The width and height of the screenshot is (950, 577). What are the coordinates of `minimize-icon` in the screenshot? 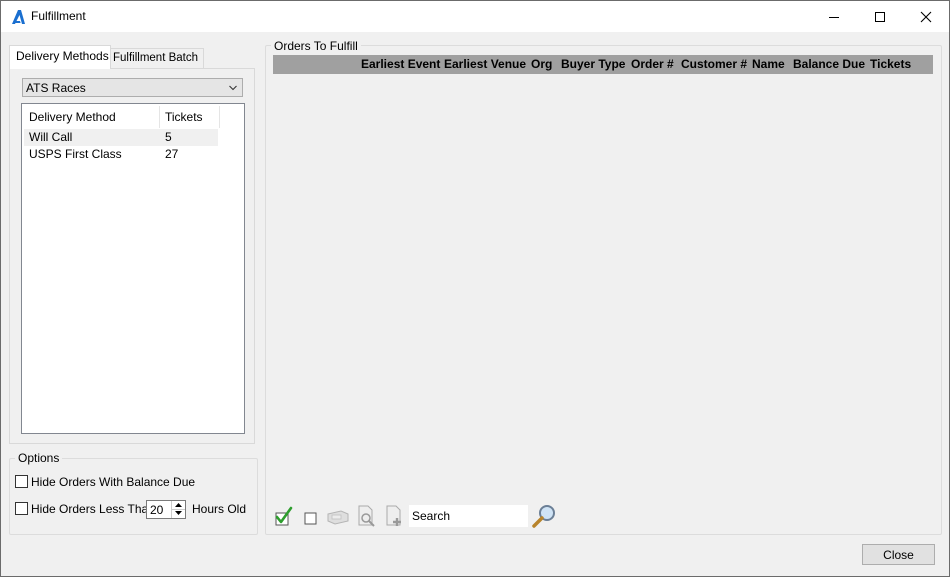 It's located at (834, 17).